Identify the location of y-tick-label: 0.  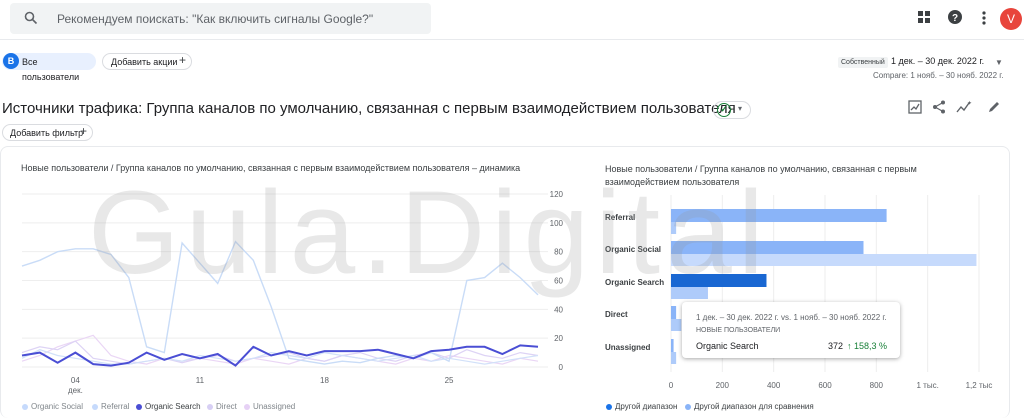
(561, 367).